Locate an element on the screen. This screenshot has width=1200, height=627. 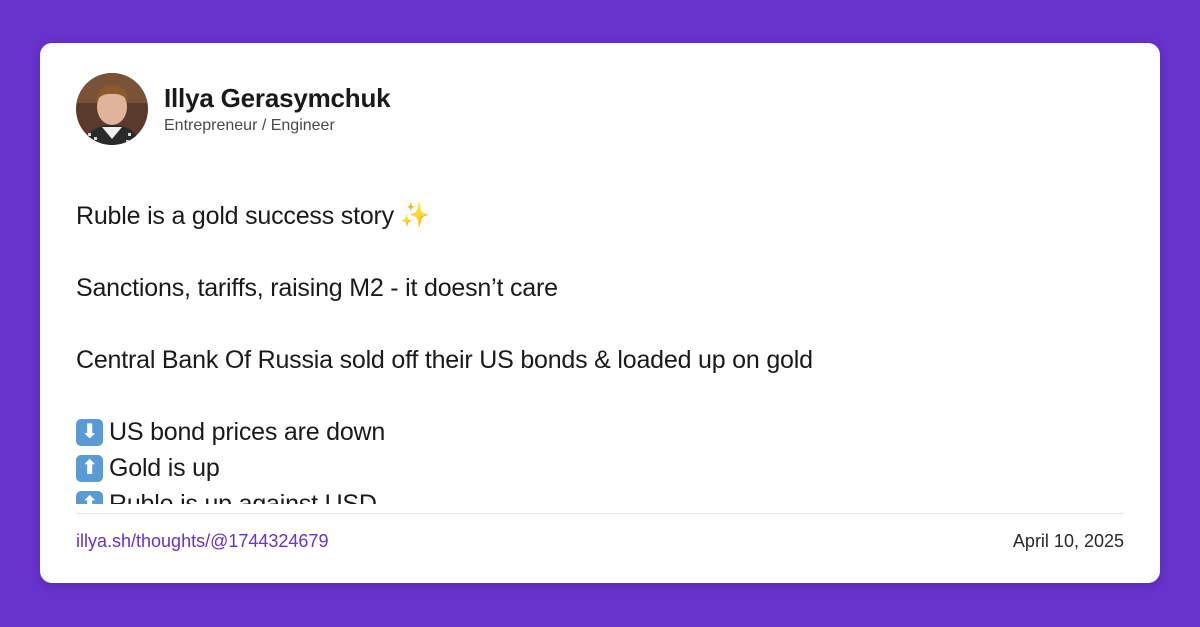
avatar is located at coordinates (112, 109).